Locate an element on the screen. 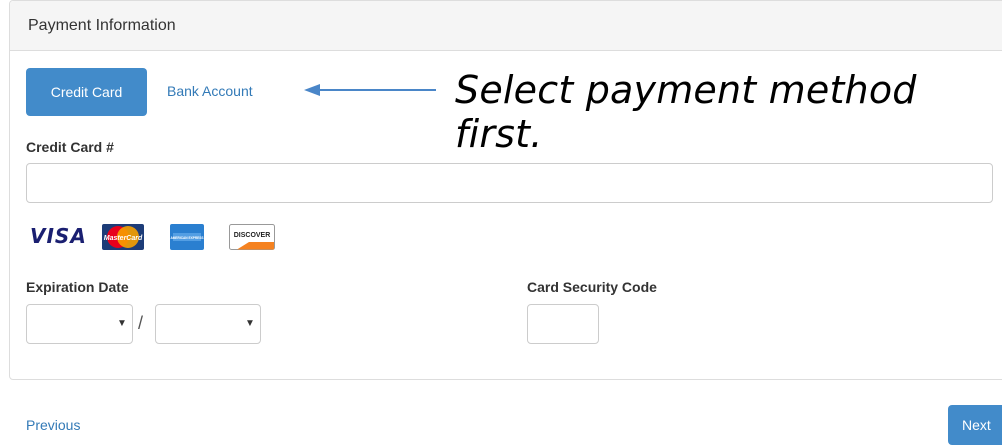 The image size is (1002, 445). mastercard-logo-icon: MasterCard is located at coordinates (123, 237).